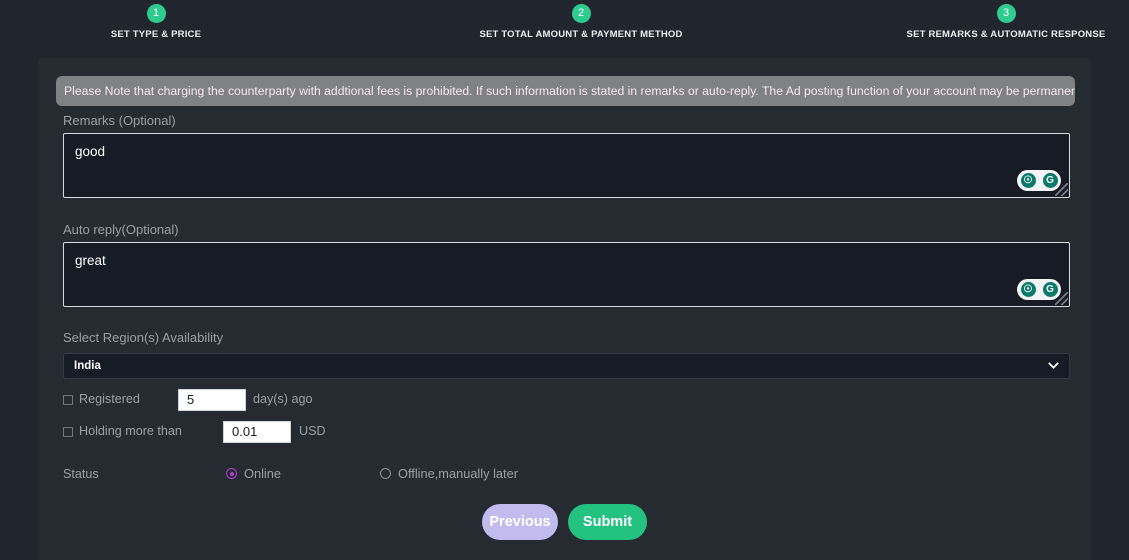 The width and height of the screenshot is (1129, 560). What do you see at coordinates (1053, 366) in the screenshot?
I see `chevron-down-icon` at bounding box center [1053, 366].